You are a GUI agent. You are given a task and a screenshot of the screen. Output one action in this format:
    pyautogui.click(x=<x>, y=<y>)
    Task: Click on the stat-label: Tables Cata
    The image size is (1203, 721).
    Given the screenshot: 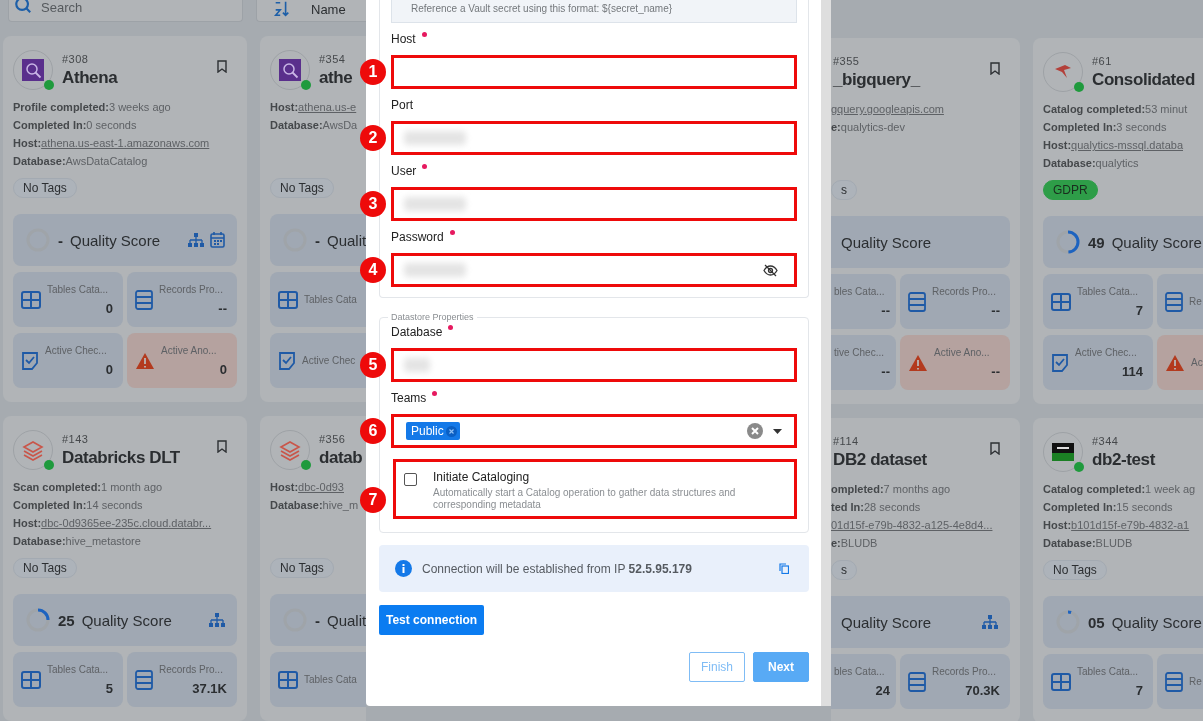 What is the action you would take?
    pyautogui.click(x=330, y=679)
    